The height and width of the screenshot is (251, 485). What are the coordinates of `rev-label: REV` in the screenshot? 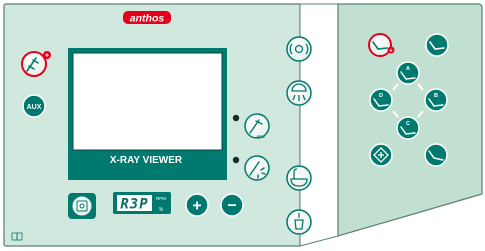 It's located at (261, 136).